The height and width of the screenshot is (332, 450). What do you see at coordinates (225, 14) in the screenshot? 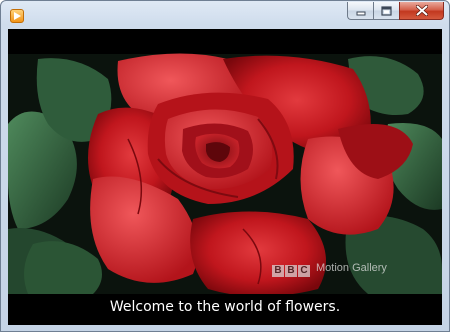
I see `title-bar` at bounding box center [225, 14].